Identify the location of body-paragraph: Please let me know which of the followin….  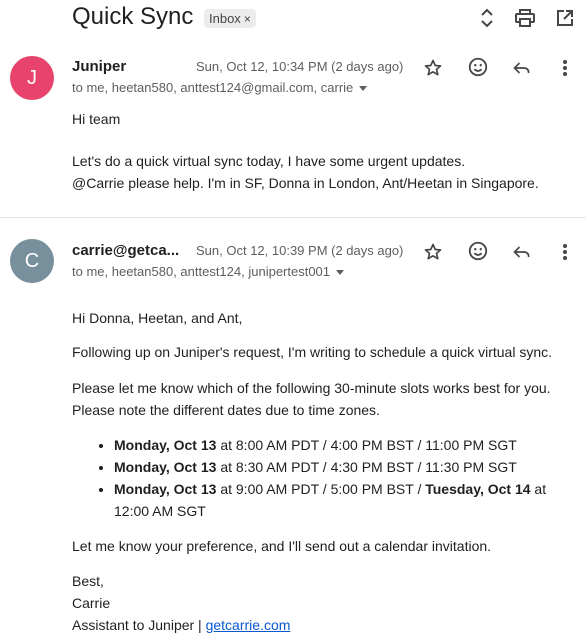
(311, 388).